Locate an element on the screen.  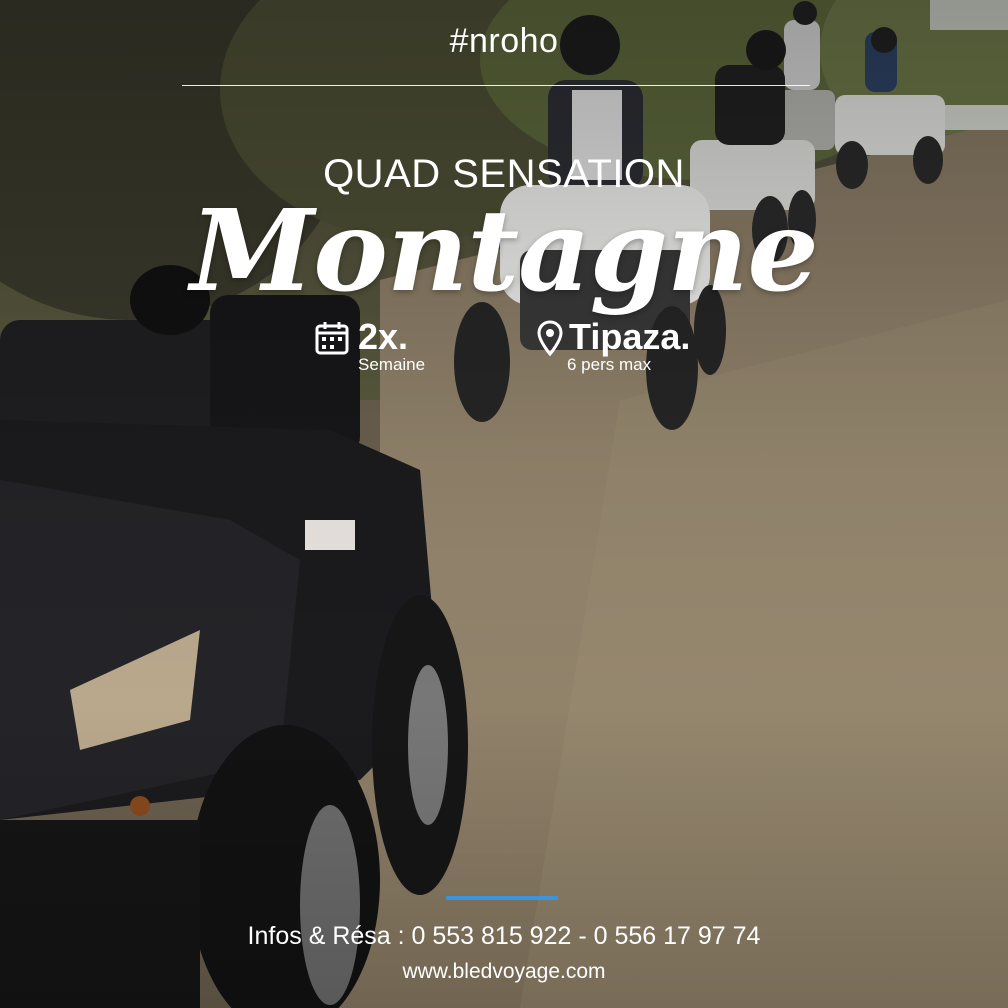
location-value: Tipaza. is located at coordinates (630, 336).